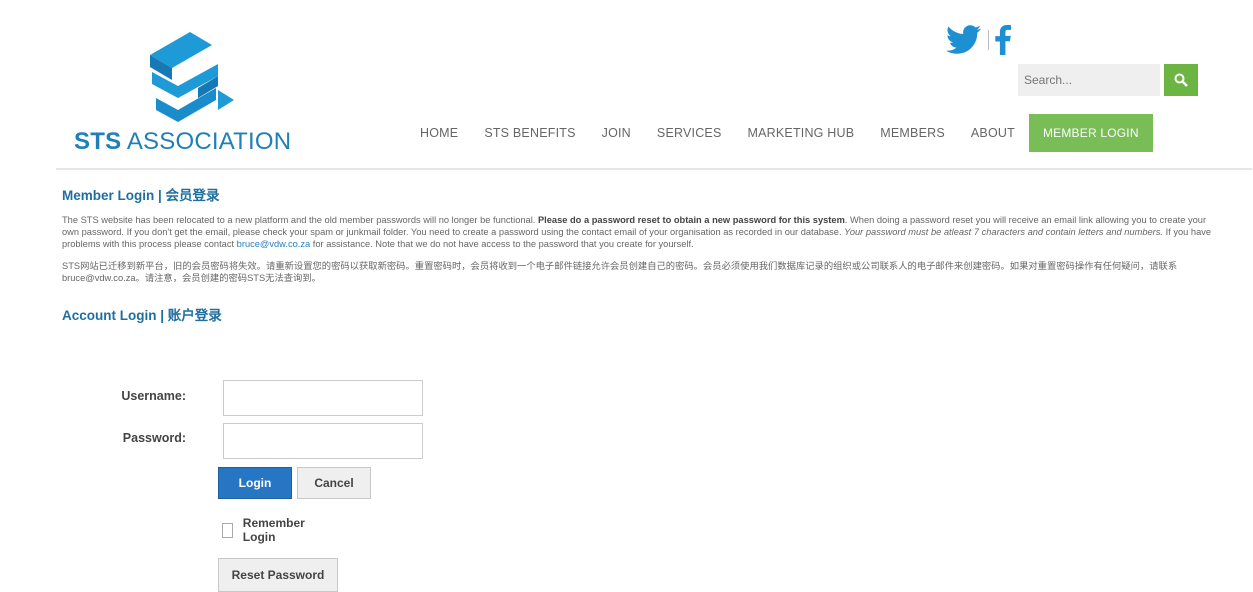  Describe the element at coordinates (801, 133) in the screenshot. I see `nav-marketing-hub: MARKETING HUB` at that location.